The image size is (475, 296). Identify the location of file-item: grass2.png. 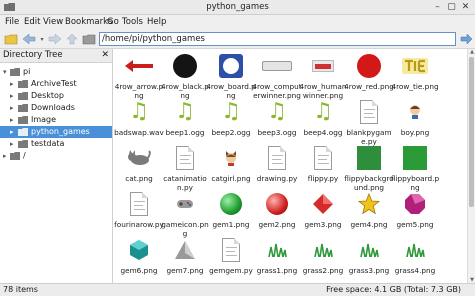
(323, 258).